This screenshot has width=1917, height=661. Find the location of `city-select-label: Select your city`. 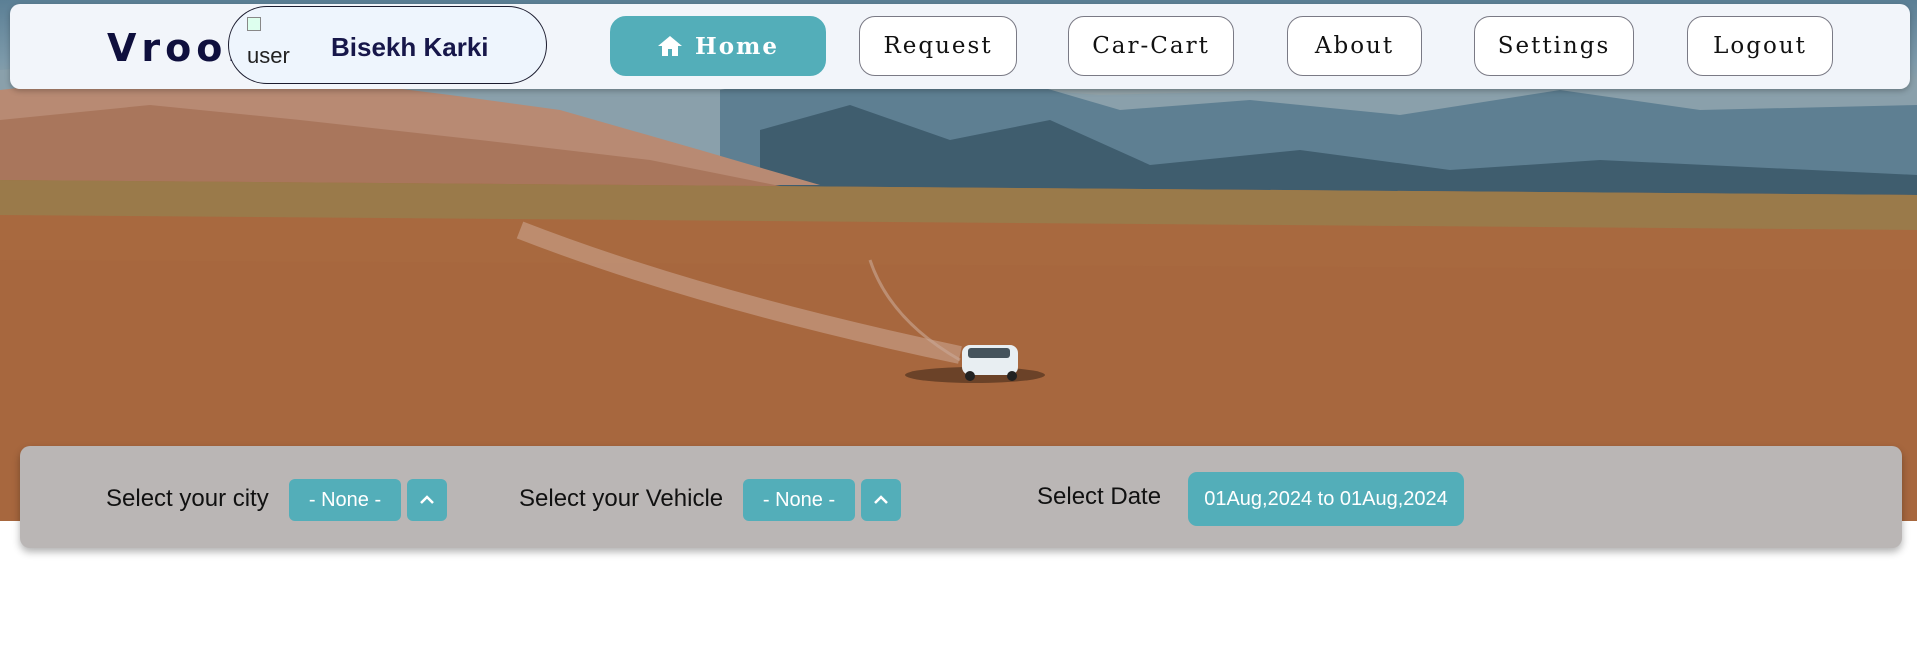

city-select-label: Select your city is located at coordinates (187, 498).